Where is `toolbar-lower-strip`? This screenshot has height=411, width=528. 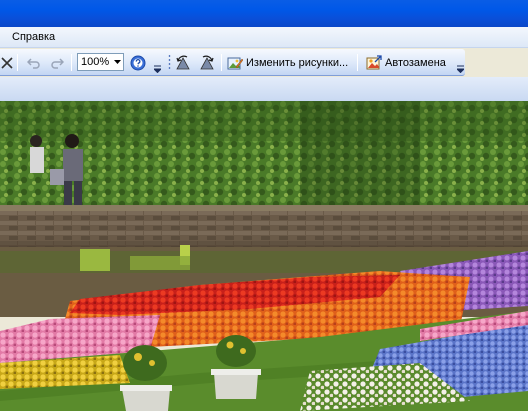 toolbar-lower-strip is located at coordinates (264, 89).